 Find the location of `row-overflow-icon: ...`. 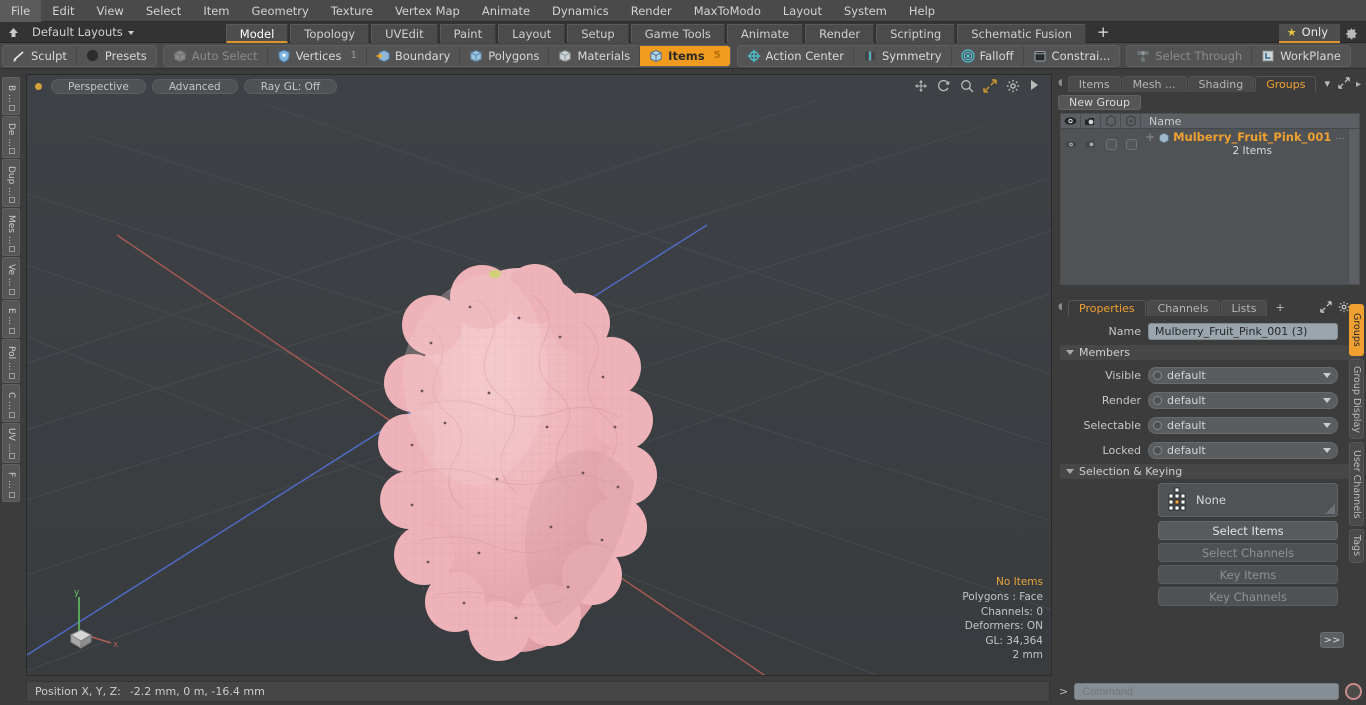

row-overflow-icon: ... is located at coordinates (1341, 136).